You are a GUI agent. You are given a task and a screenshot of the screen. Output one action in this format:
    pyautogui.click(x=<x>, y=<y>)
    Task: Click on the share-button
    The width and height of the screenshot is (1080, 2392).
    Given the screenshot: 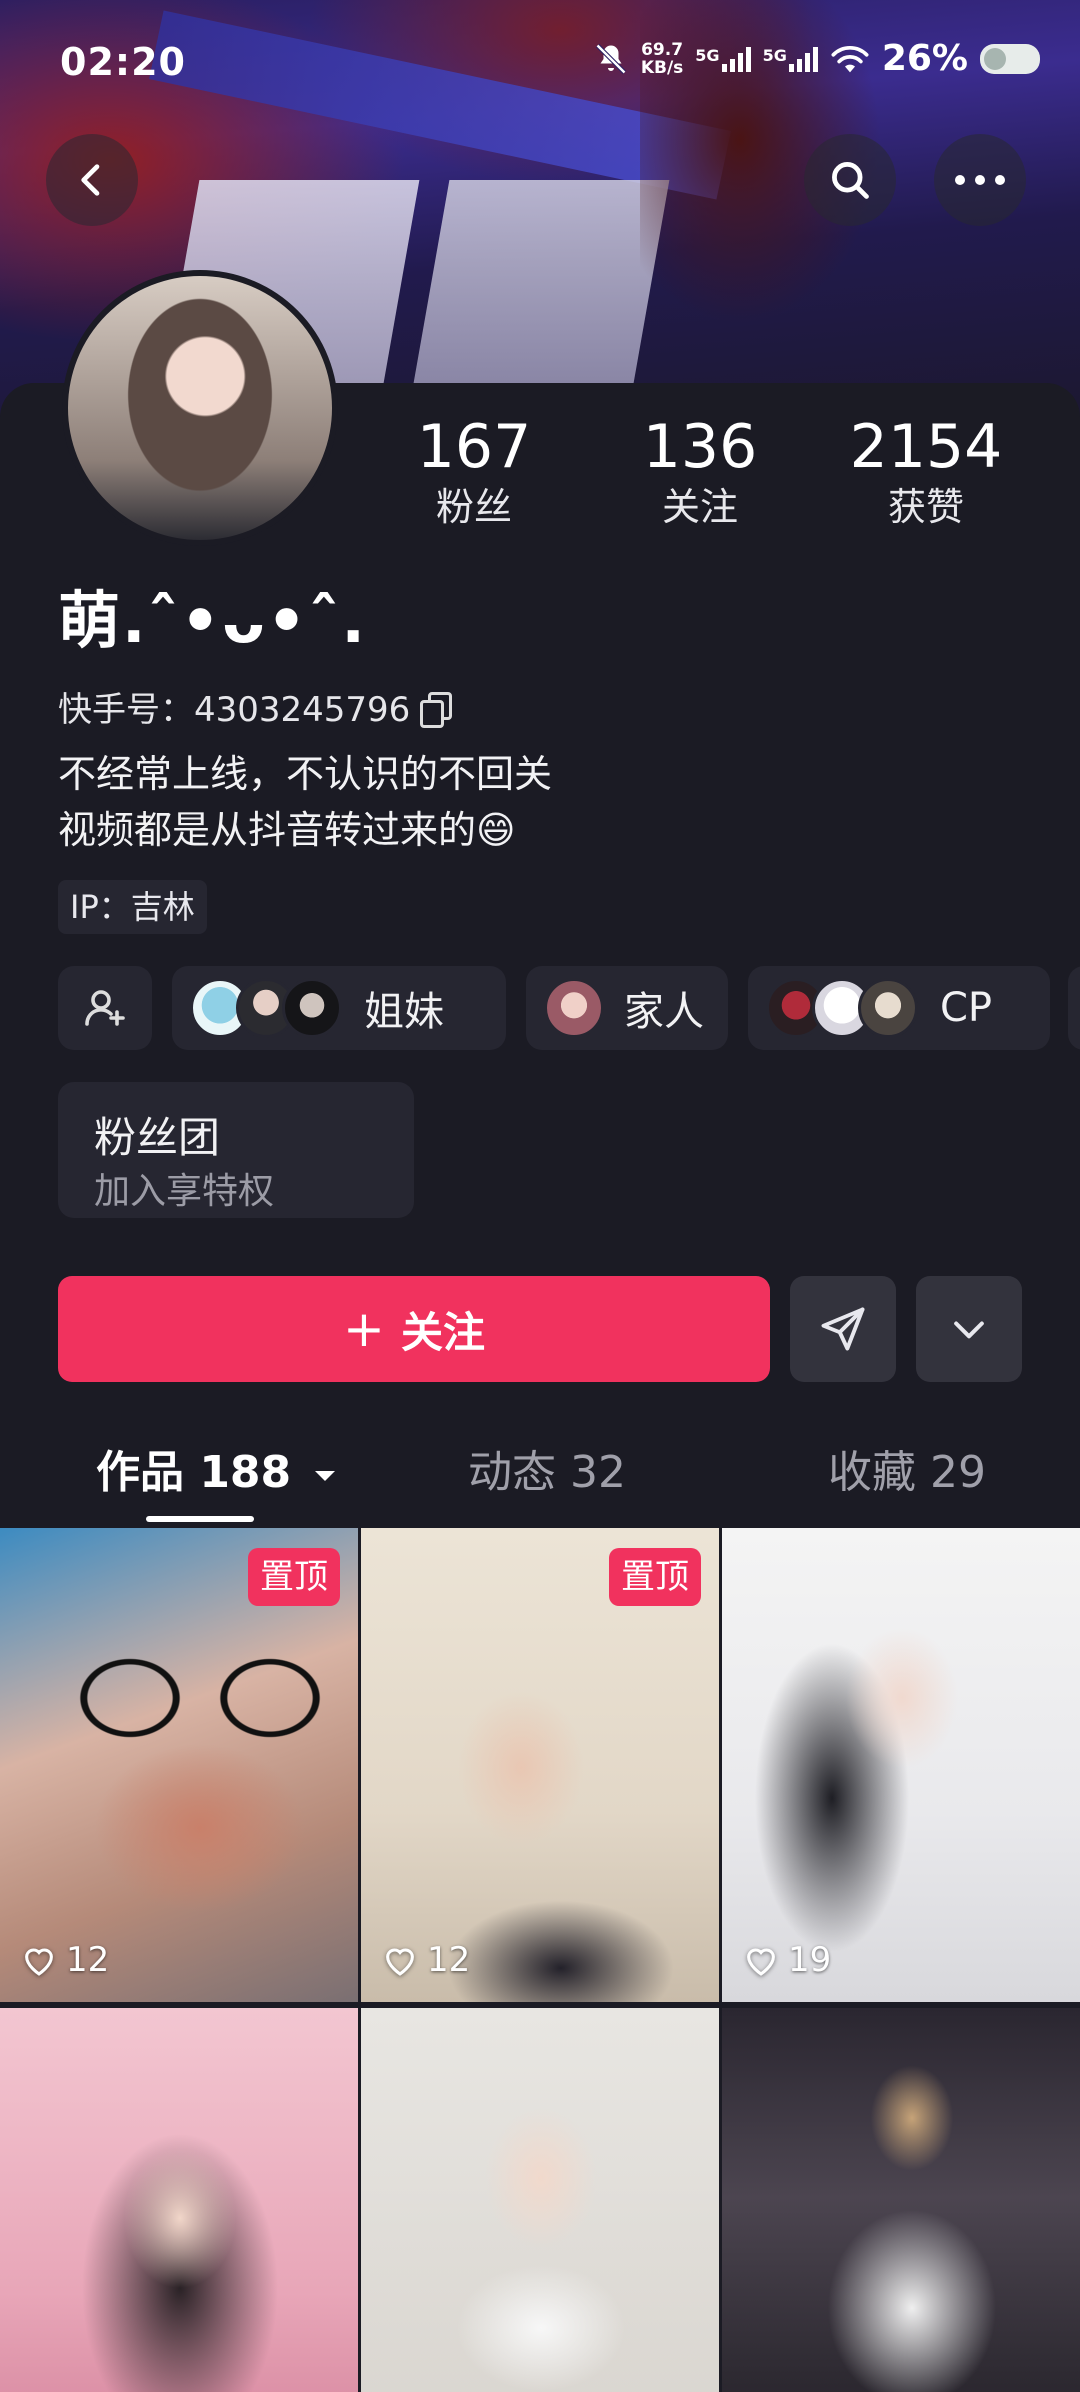 What is the action you would take?
    pyautogui.click(x=843, y=1329)
    